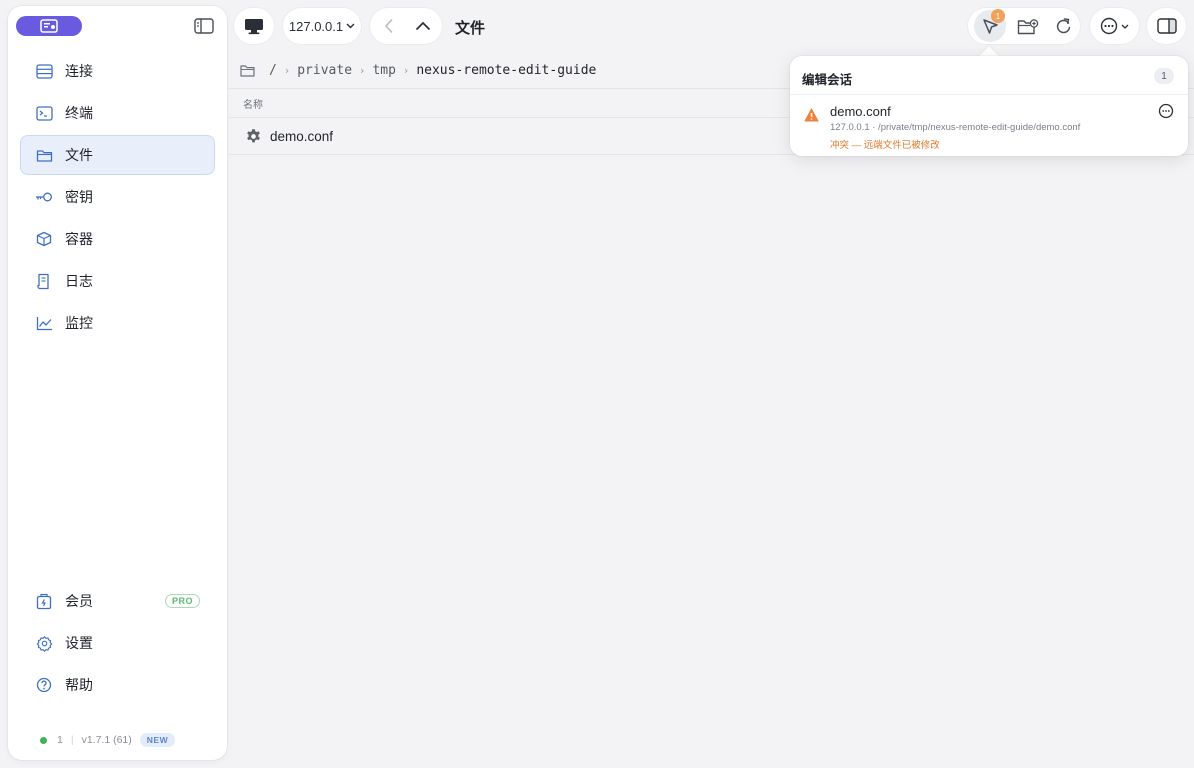 This screenshot has width=1194, height=768. Describe the element at coordinates (44, 113) in the screenshot. I see `terminal-icon` at that location.